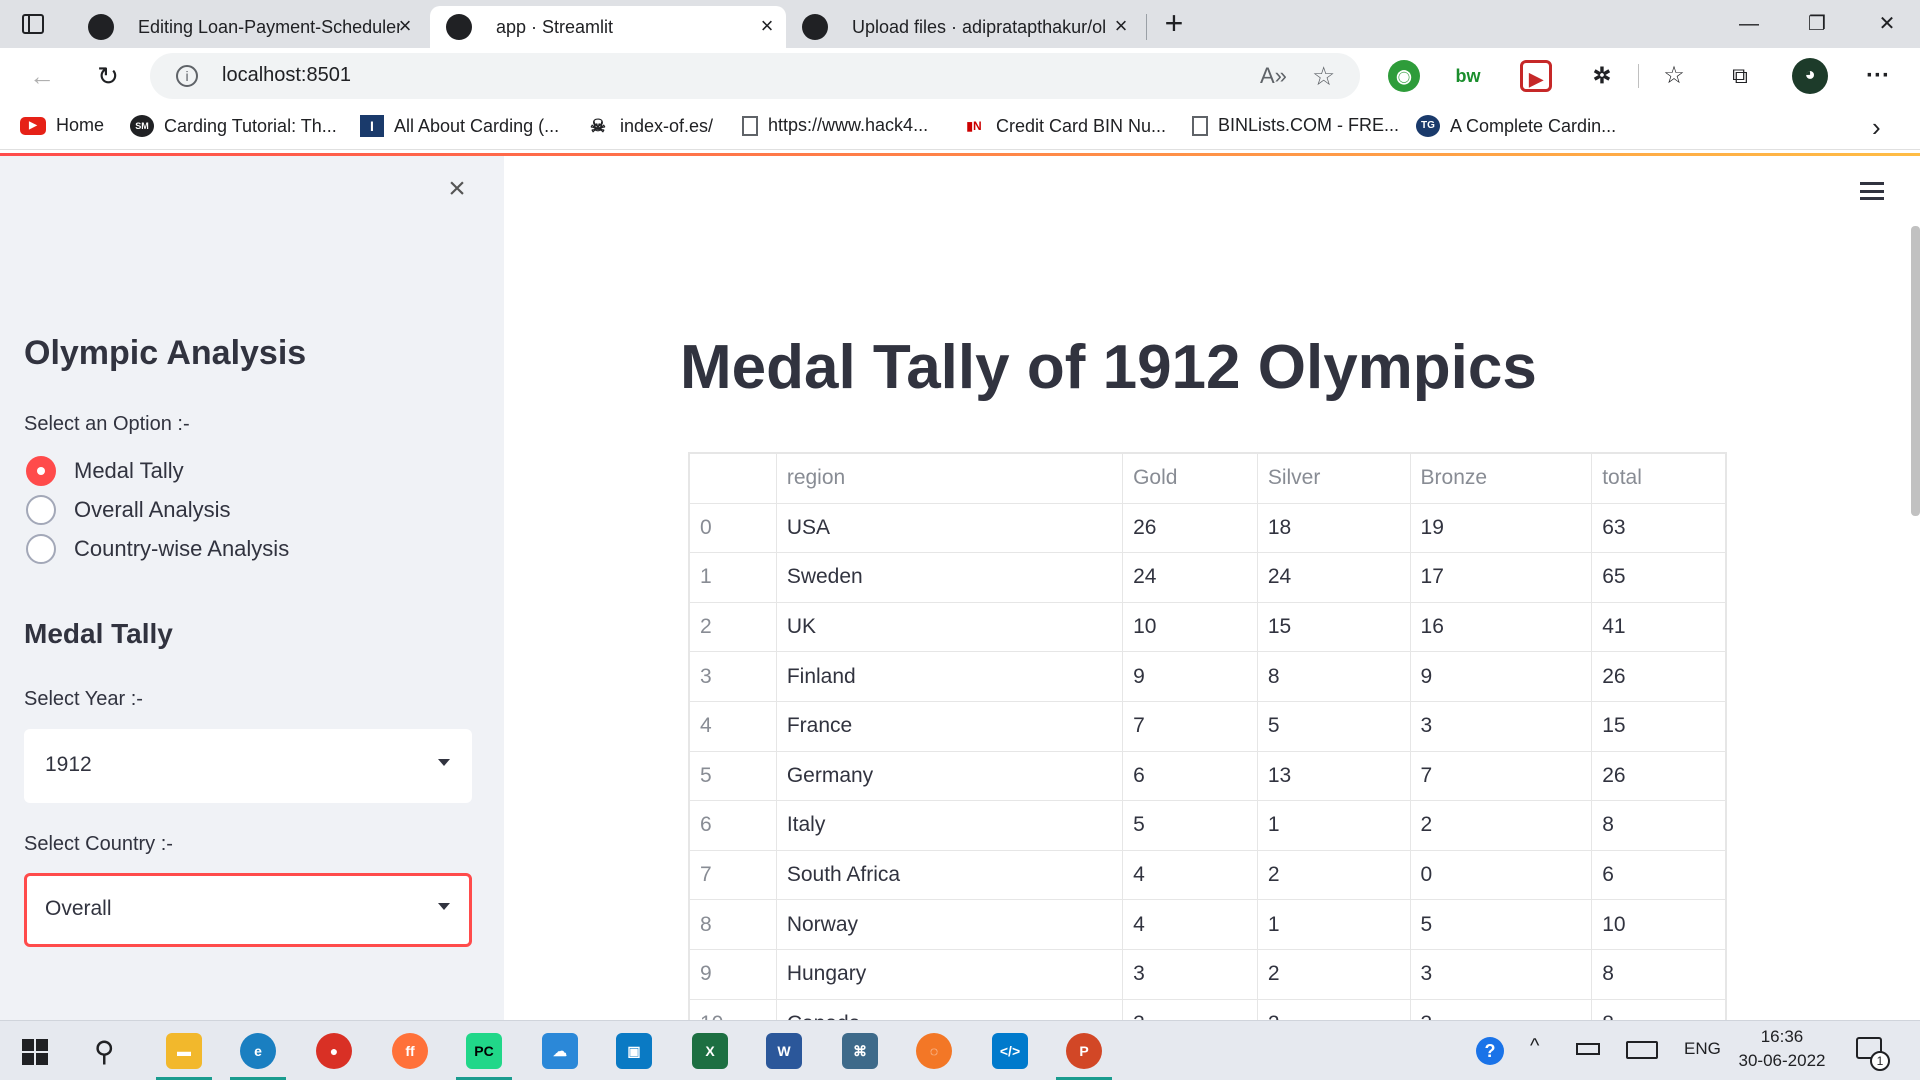 The image size is (1920, 1080). I want to click on cell-region: Germany, so click(949, 776).